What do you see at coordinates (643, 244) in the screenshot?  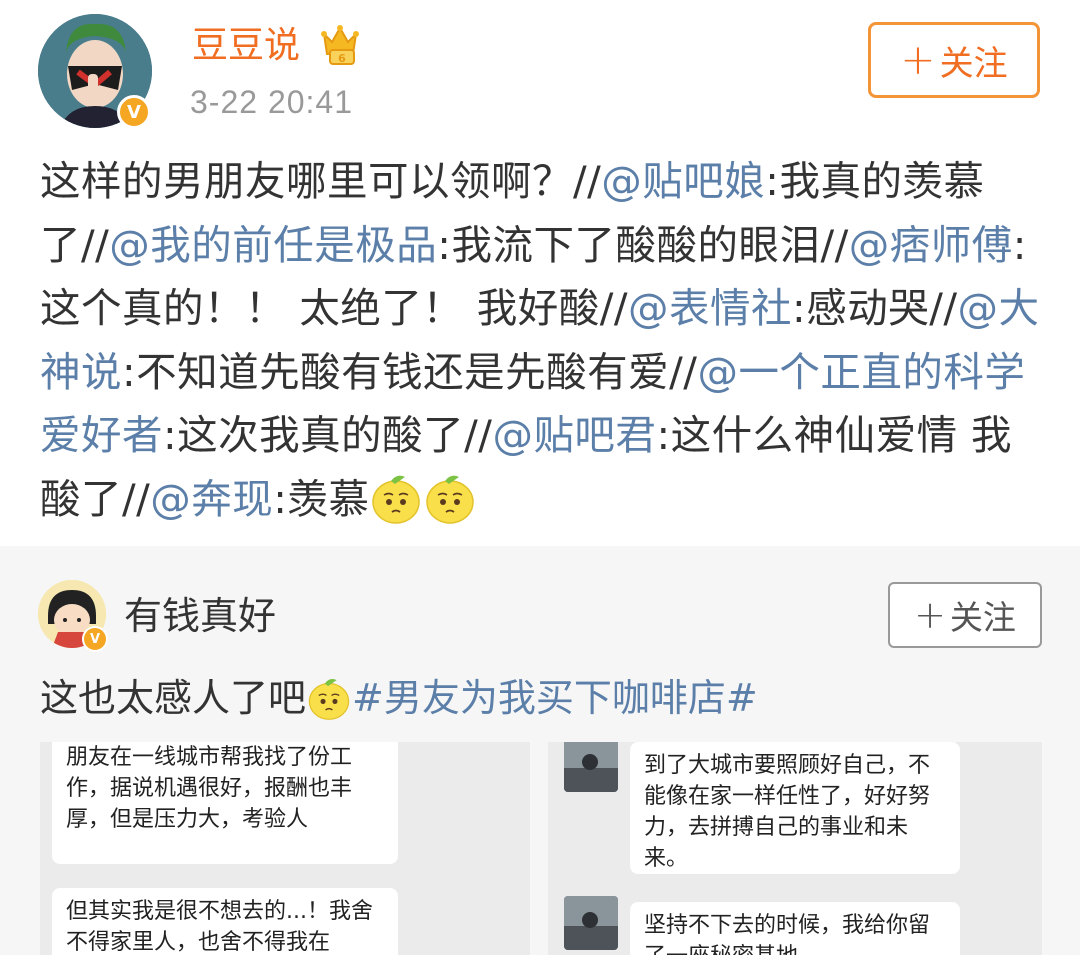 I see `post-text-segment: :我流下了酸酸的眼泪//` at bounding box center [643, 244].